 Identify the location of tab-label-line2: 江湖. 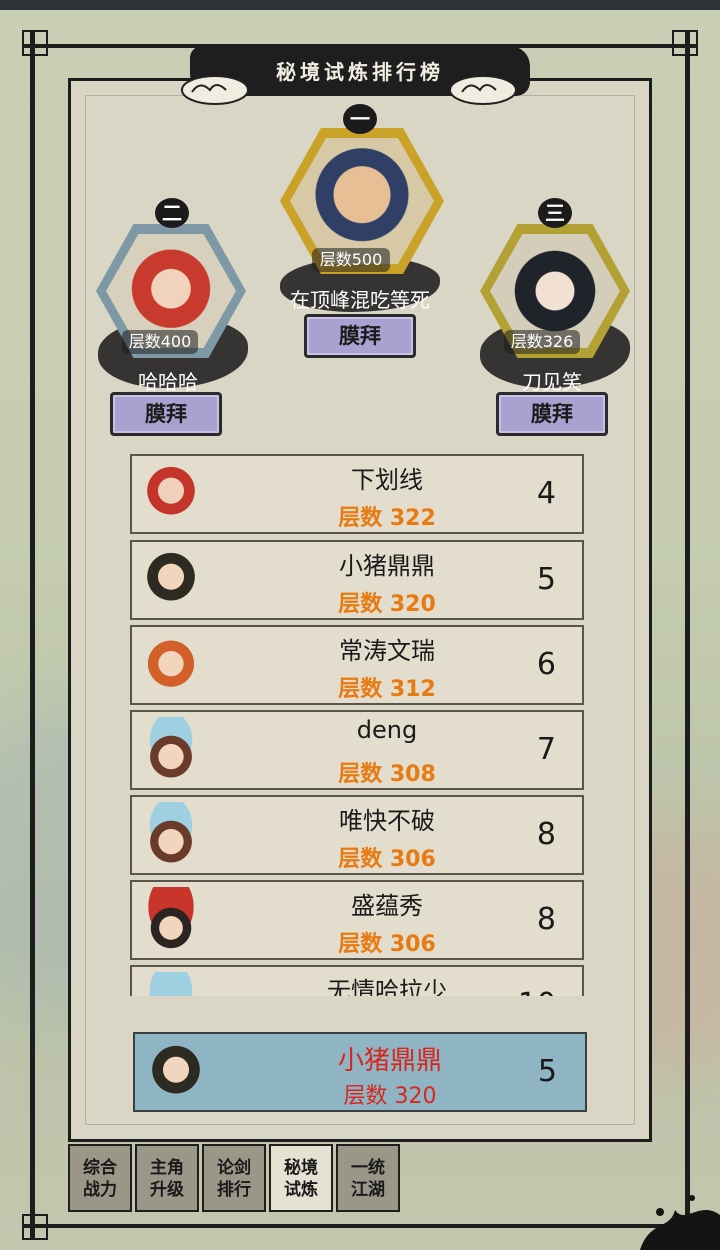
(368, 1190).